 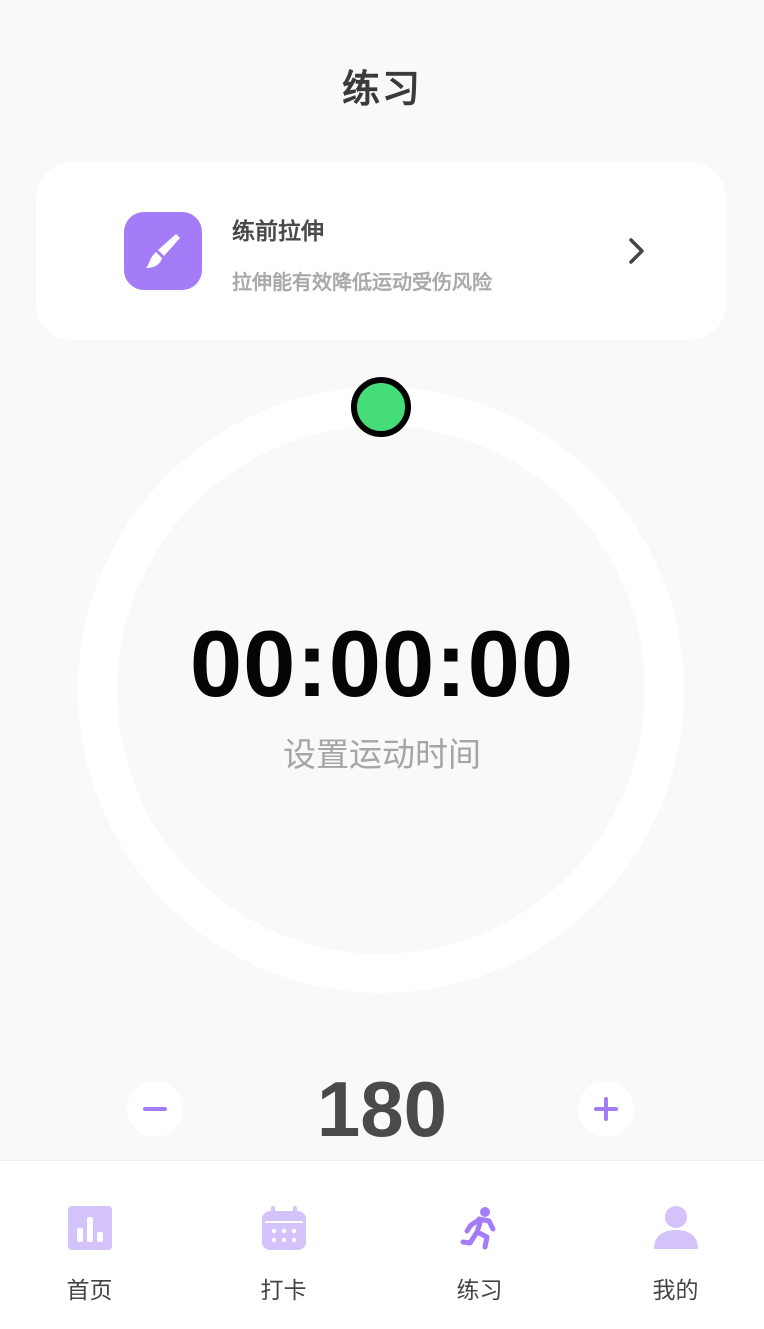 What do you see at coordinates (283, 1291) in the screenshot?
I see `tab-label: 打卡` at bounding box center [283, 1291].